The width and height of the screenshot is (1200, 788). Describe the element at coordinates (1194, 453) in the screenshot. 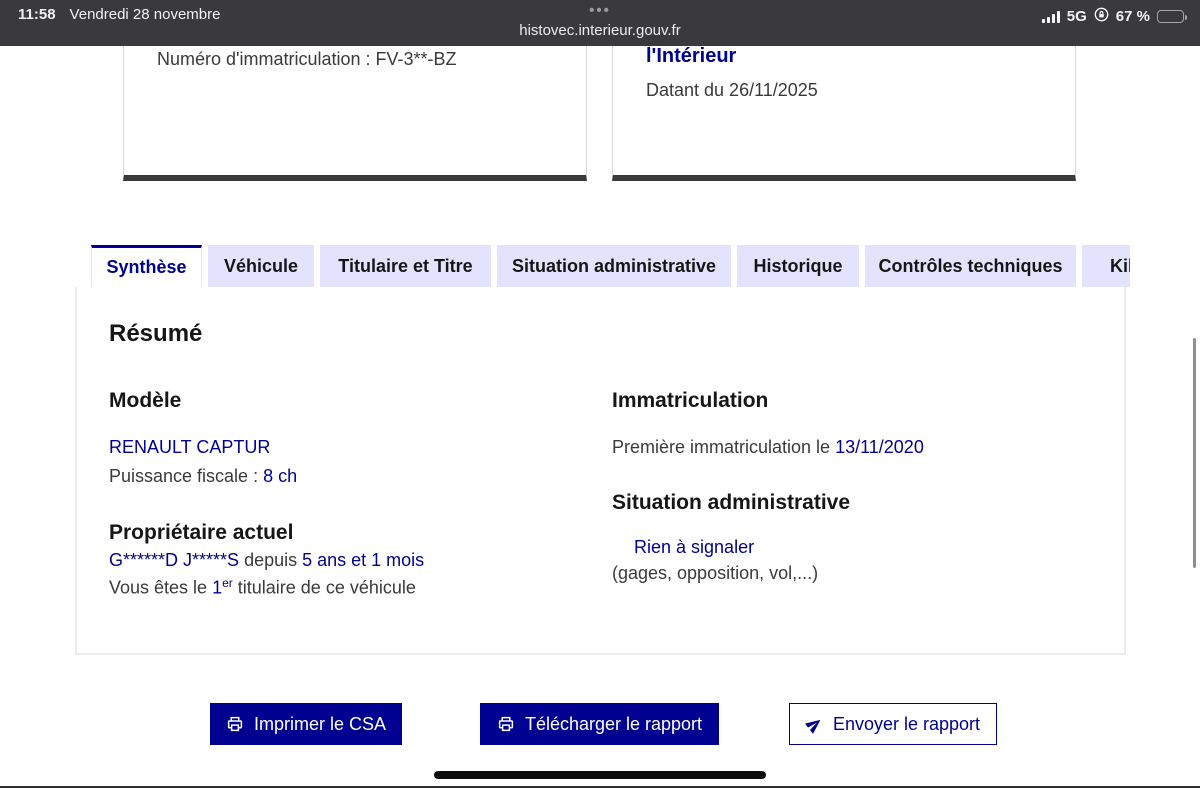

I see `scrollbar-thumb` at that location.